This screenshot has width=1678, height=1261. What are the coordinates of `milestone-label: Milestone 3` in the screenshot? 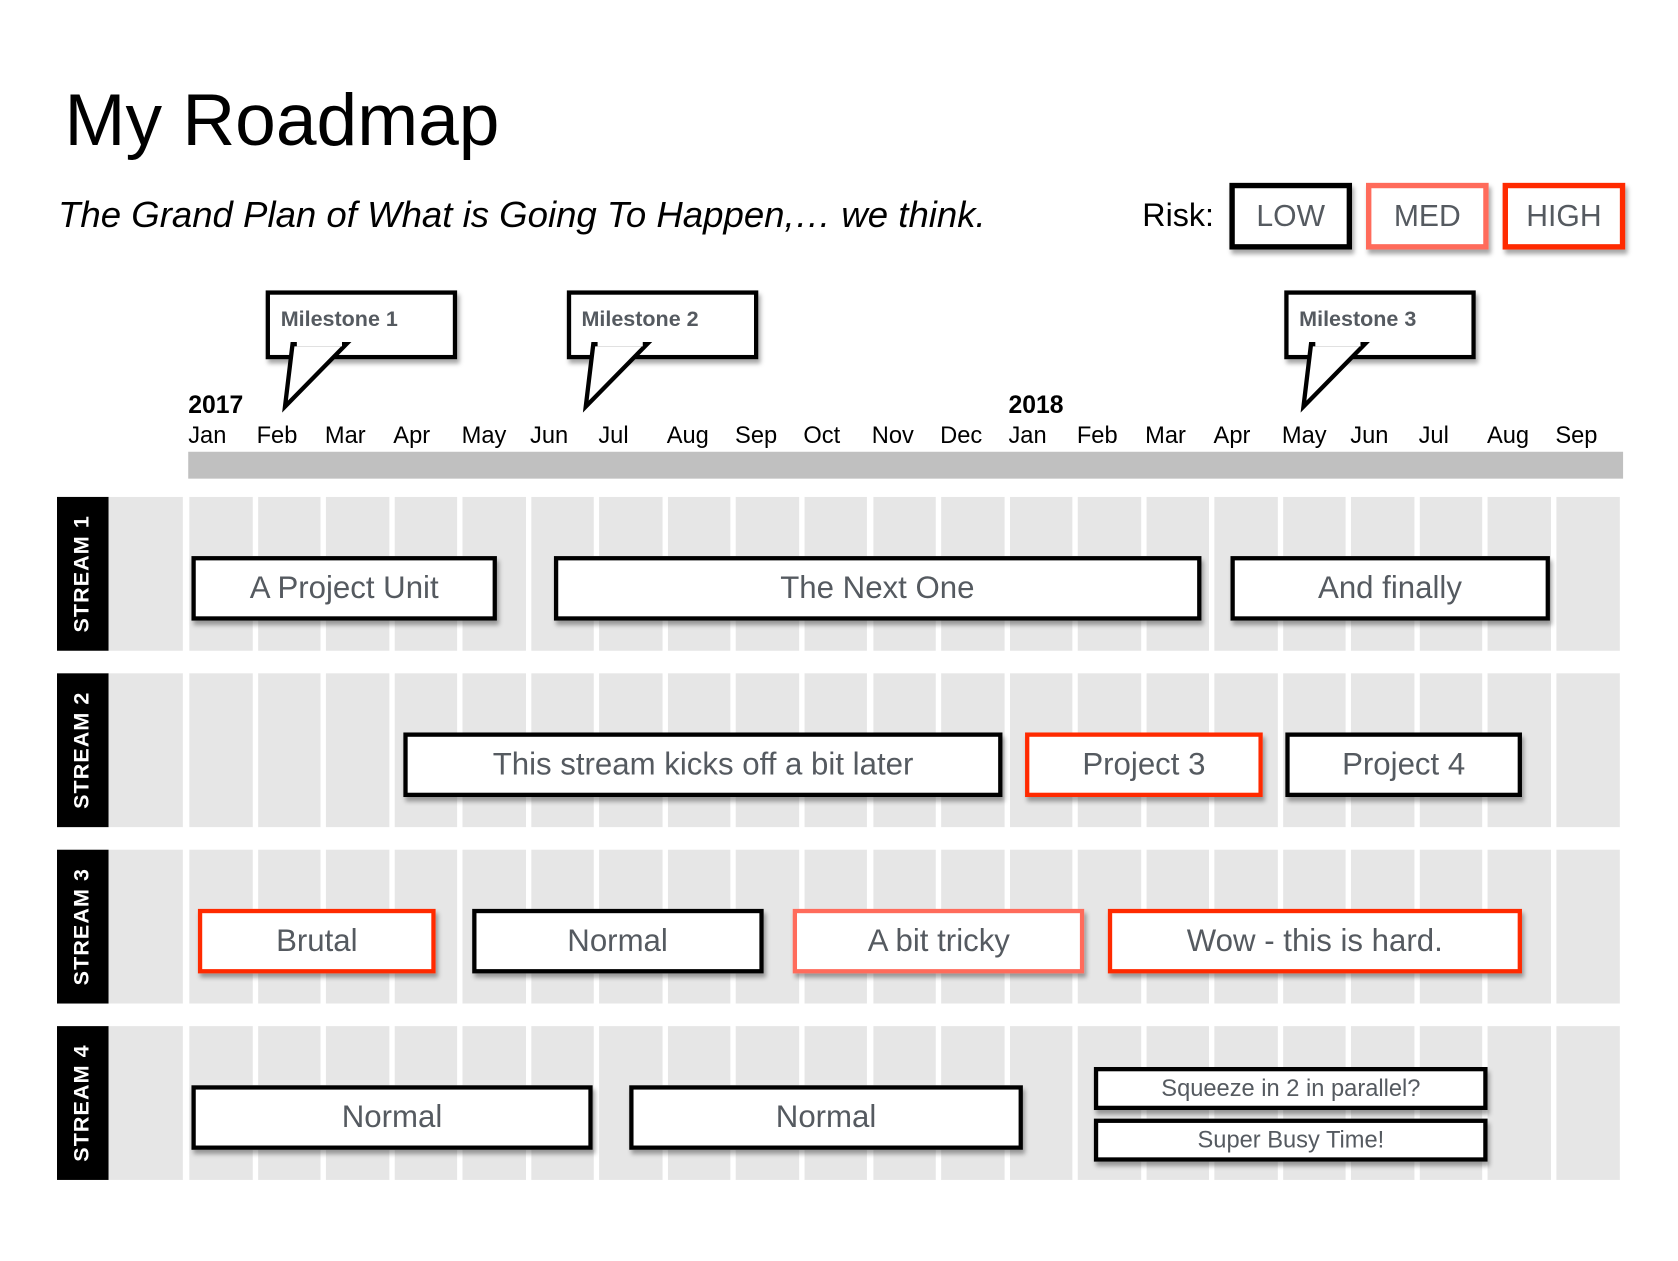 It's located at (1358, 319).